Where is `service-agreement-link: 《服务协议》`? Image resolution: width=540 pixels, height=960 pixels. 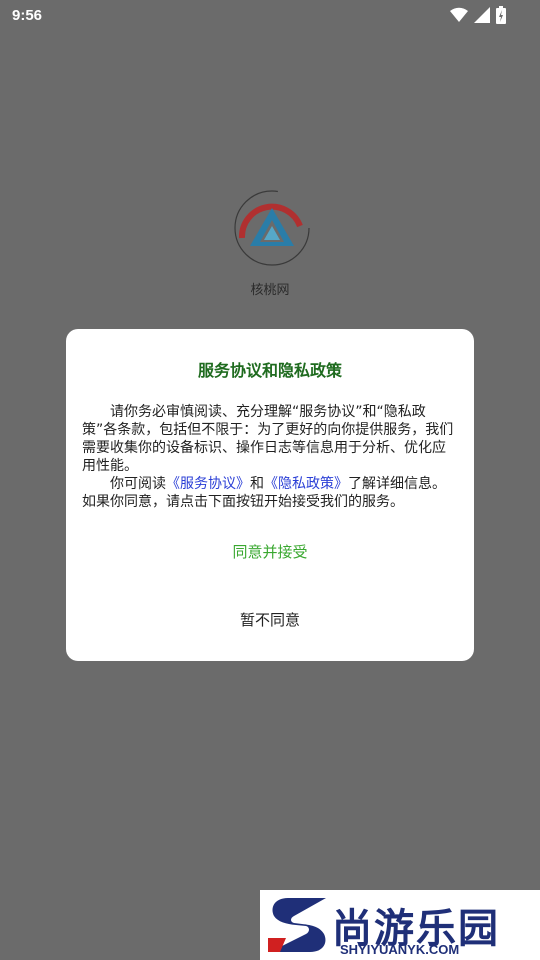
service-agreement-link: 《服务协议》 is located at coordinates (208, 484).